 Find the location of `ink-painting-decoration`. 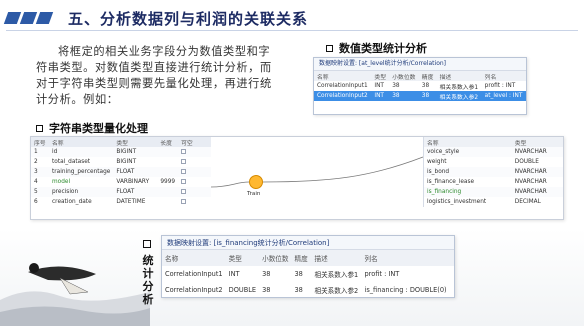

ink-painting-decoration is located at coordinates (75, 294).